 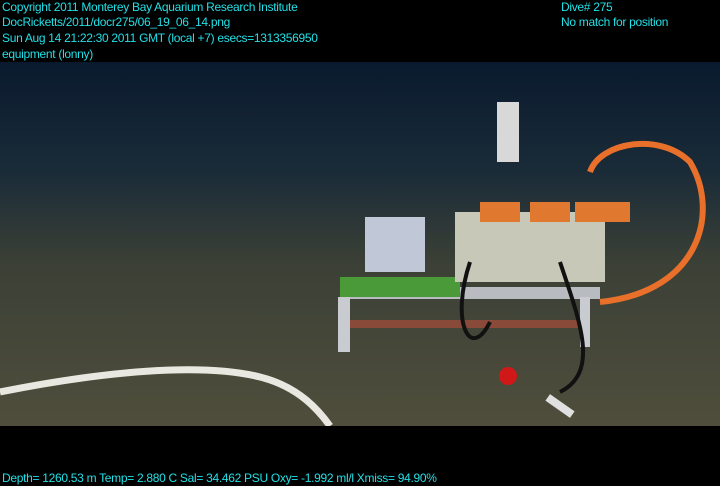 I want to click on red-float, so click(x=508, y=376).